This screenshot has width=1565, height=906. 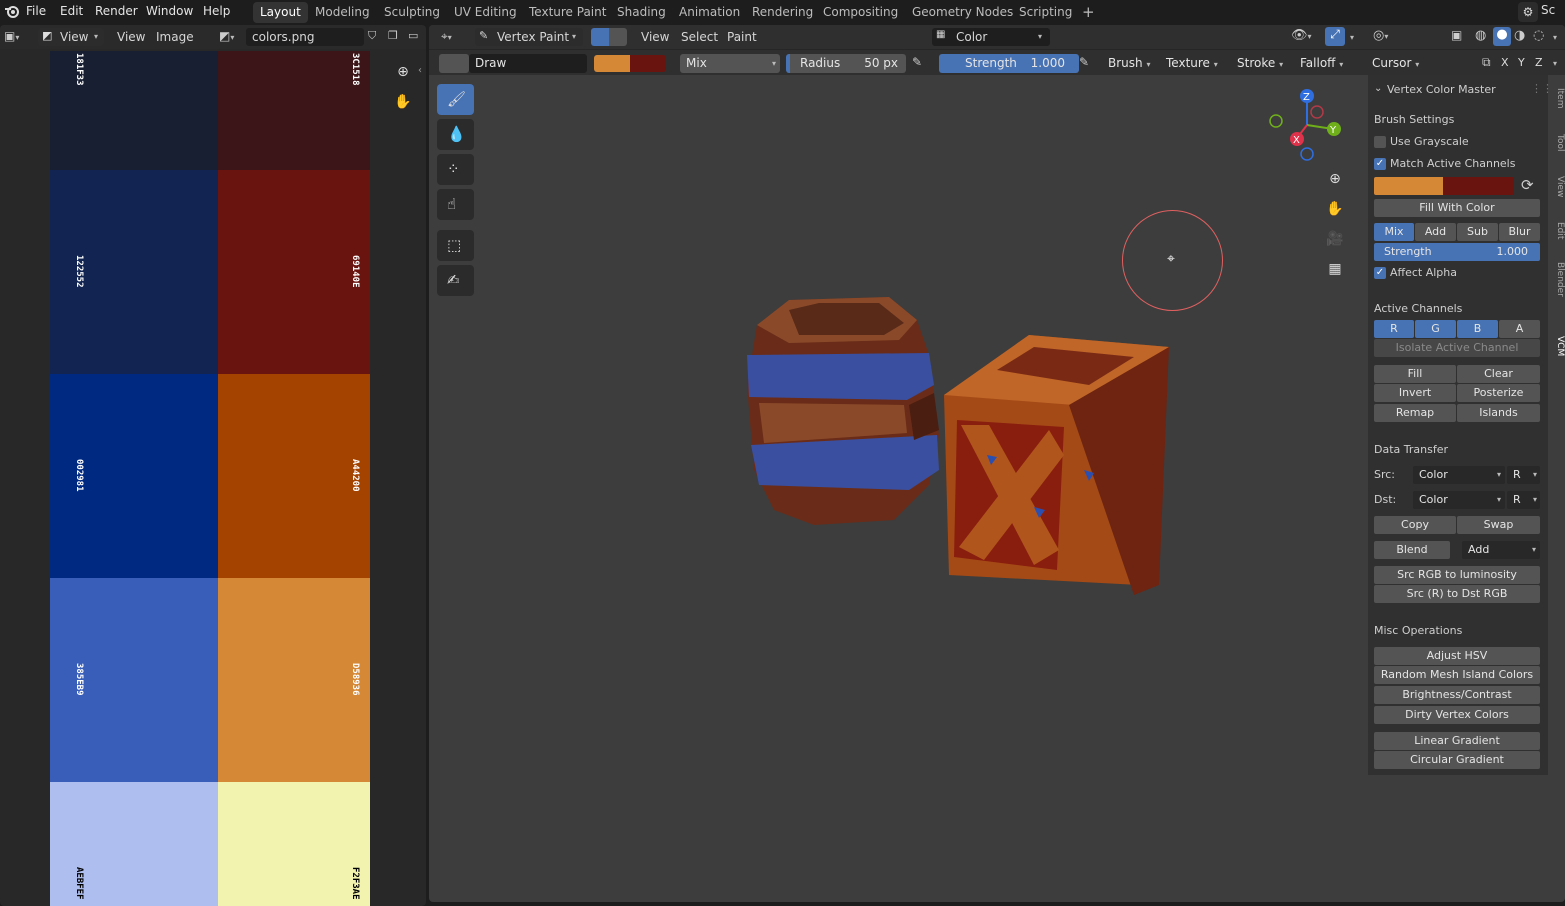 I want to click on tab-shading: Shading, so click(x=641, y=12).